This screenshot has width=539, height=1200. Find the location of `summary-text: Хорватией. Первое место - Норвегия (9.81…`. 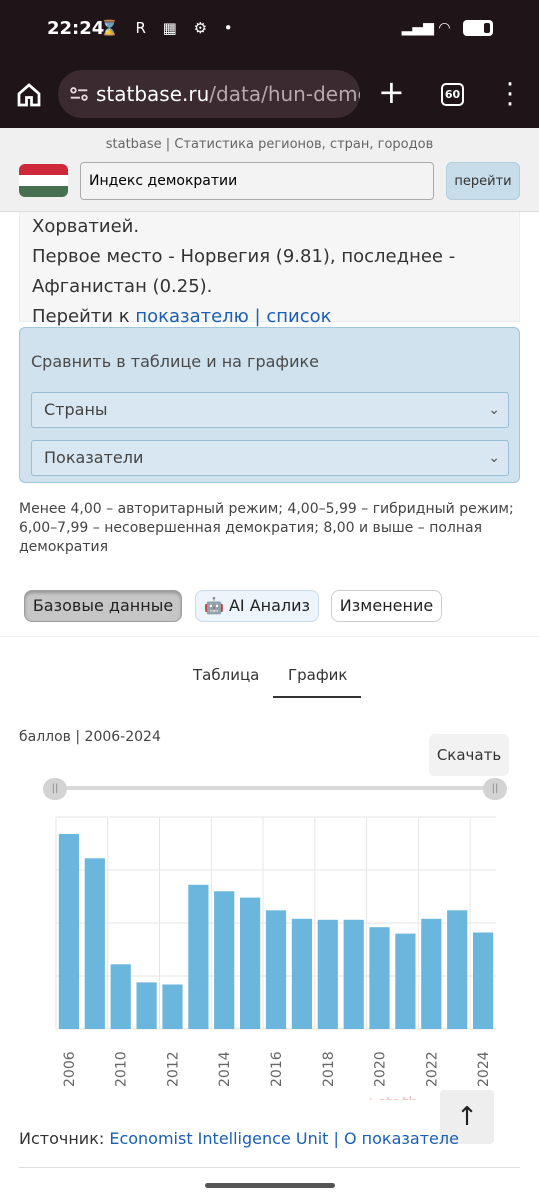

summary-text: Хорватией. Первое место - Норвегия (9.81… is located at coordinates (243, 272).